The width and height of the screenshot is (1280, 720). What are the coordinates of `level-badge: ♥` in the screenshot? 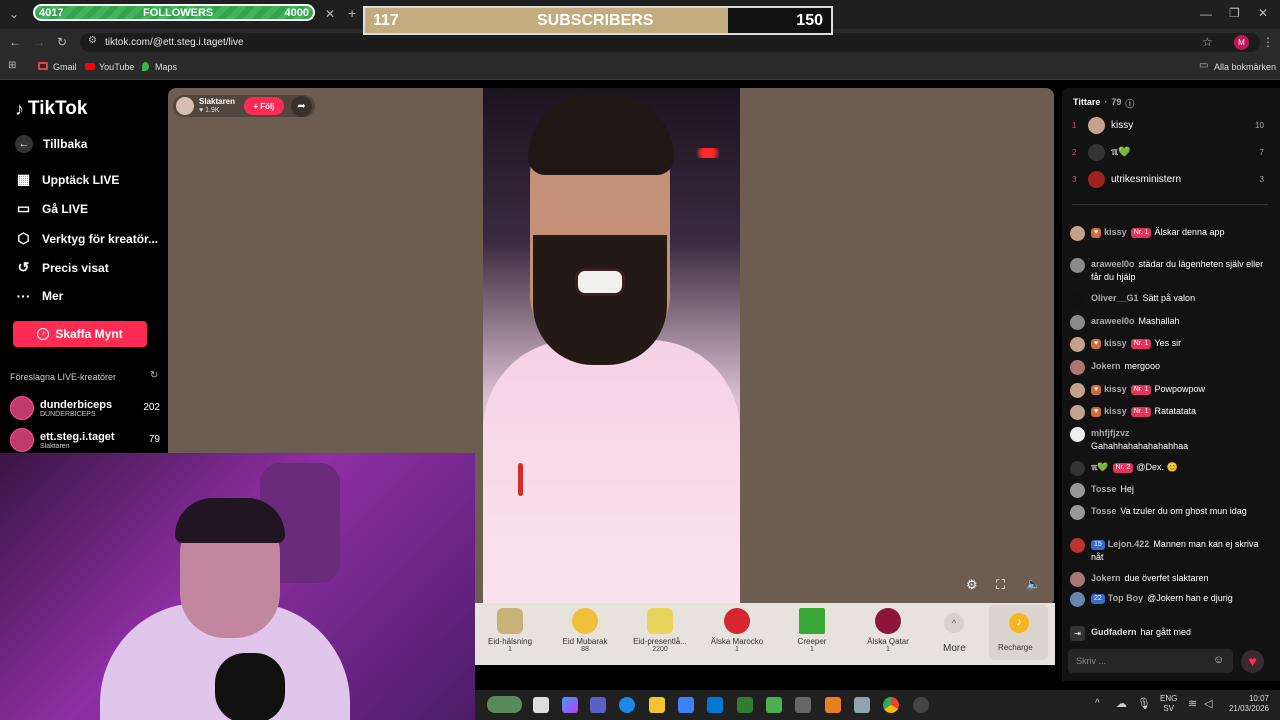 It's located at (1096, 344).